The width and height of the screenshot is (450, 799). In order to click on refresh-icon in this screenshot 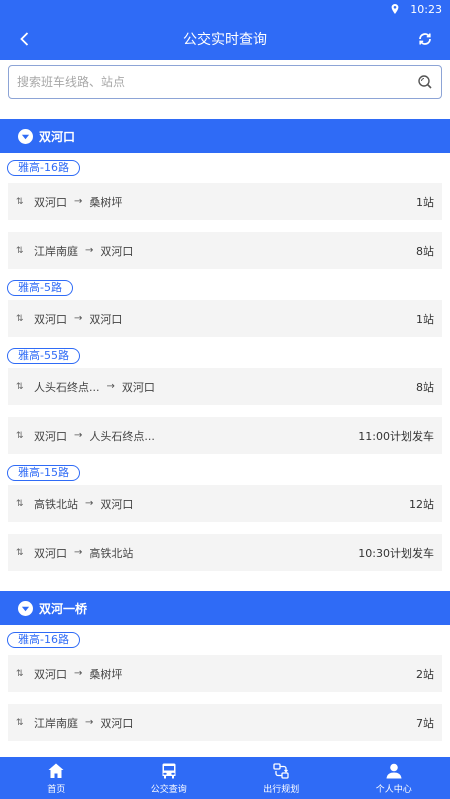, I will do `click(425, 39)`.